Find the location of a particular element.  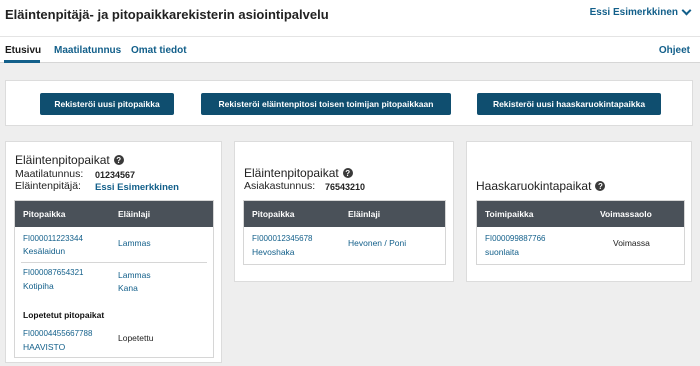

holding-status: Lopetettu is located at coordinates (136, 338).